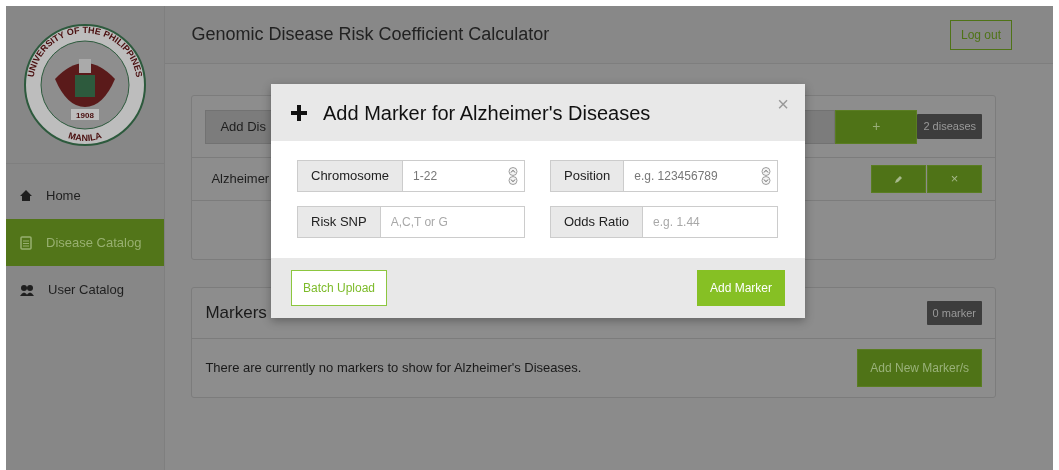 The height and width of the screenshot is (470, 1059). I want to click on batch-upload-button: Batch Upload, so click(339, 288).